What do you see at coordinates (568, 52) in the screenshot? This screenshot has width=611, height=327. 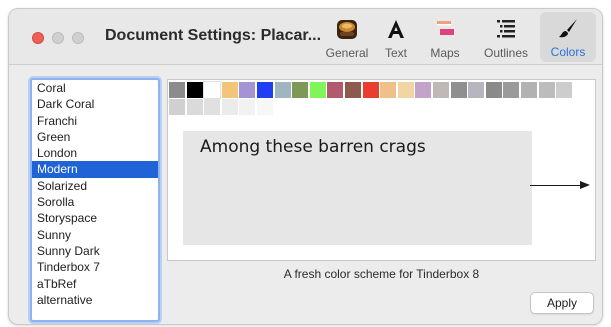 I see `tab-colors-label: Colors` at bounding box center [568, 52].